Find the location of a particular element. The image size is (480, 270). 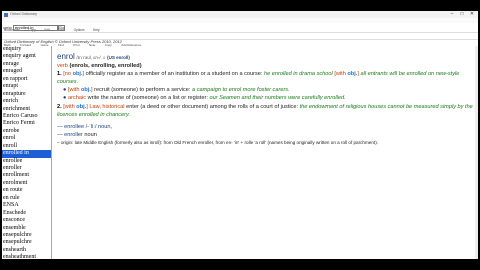

word-list-item: enquiry agent is located at coordinates (26, 56).